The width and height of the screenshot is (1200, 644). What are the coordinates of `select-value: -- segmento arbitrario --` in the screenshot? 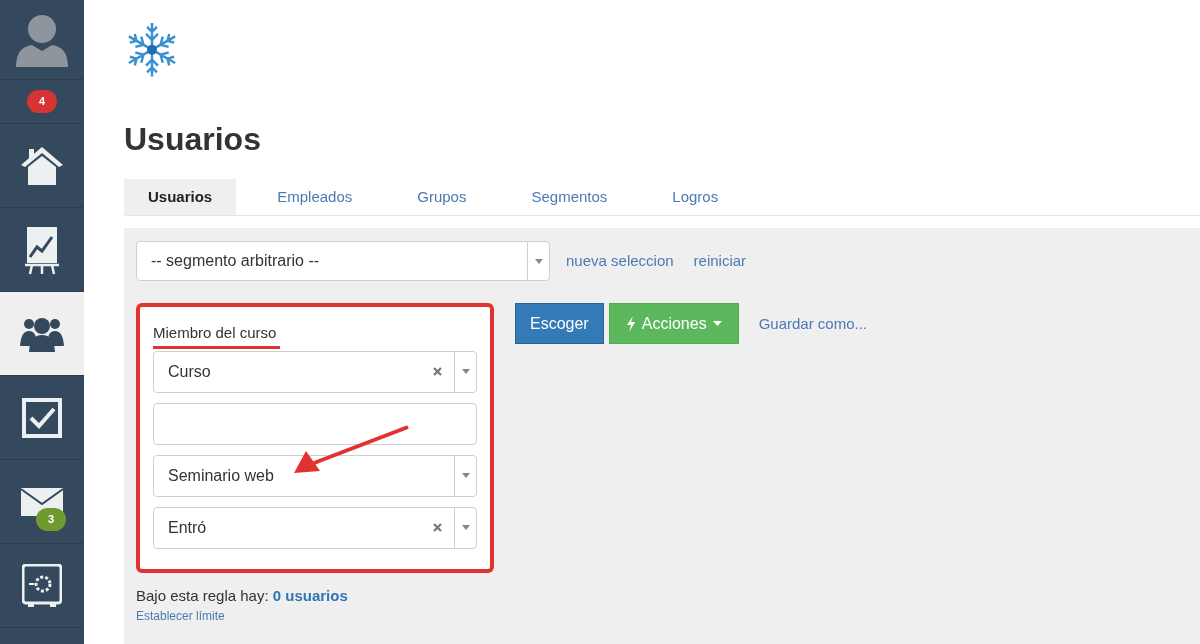 It's located at (235, 261).